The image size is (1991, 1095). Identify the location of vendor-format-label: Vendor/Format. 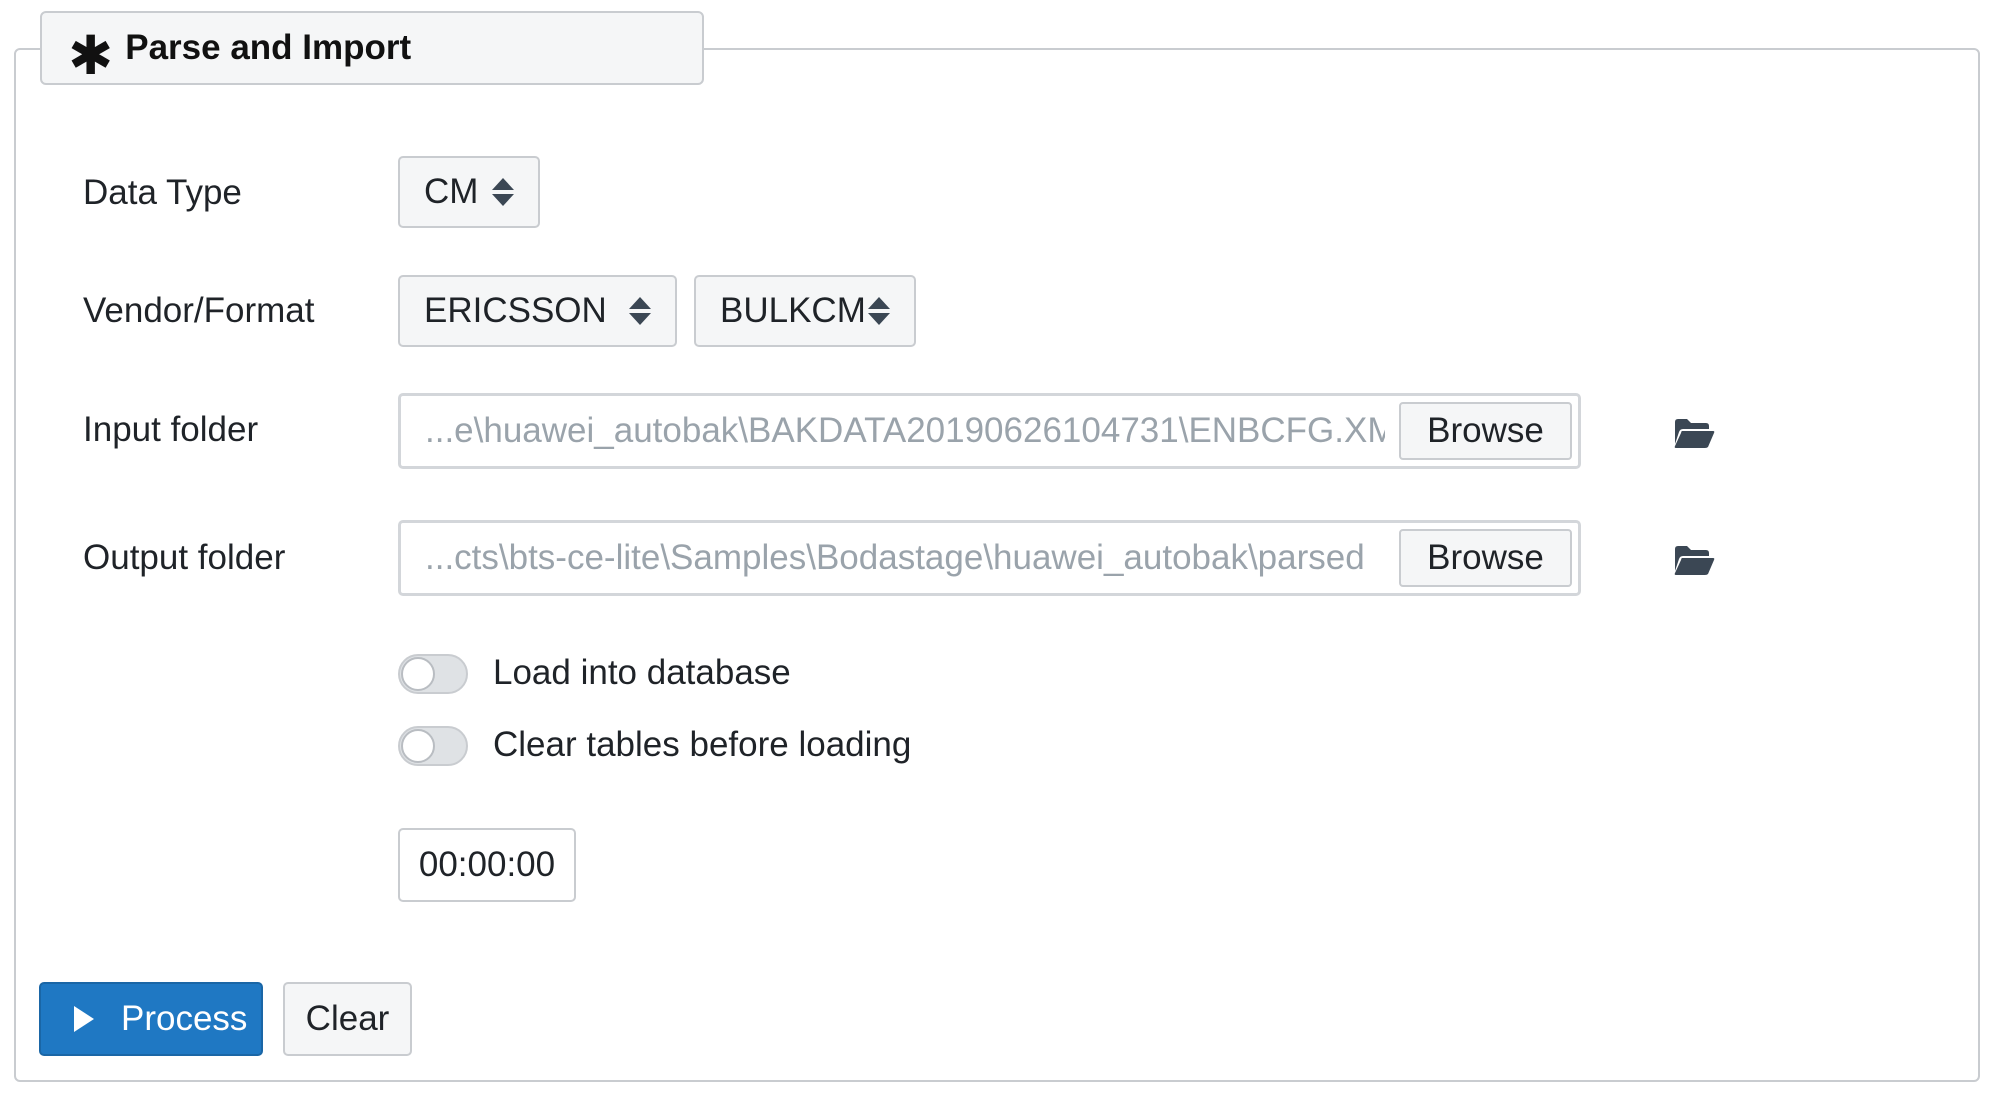
(199, 310).